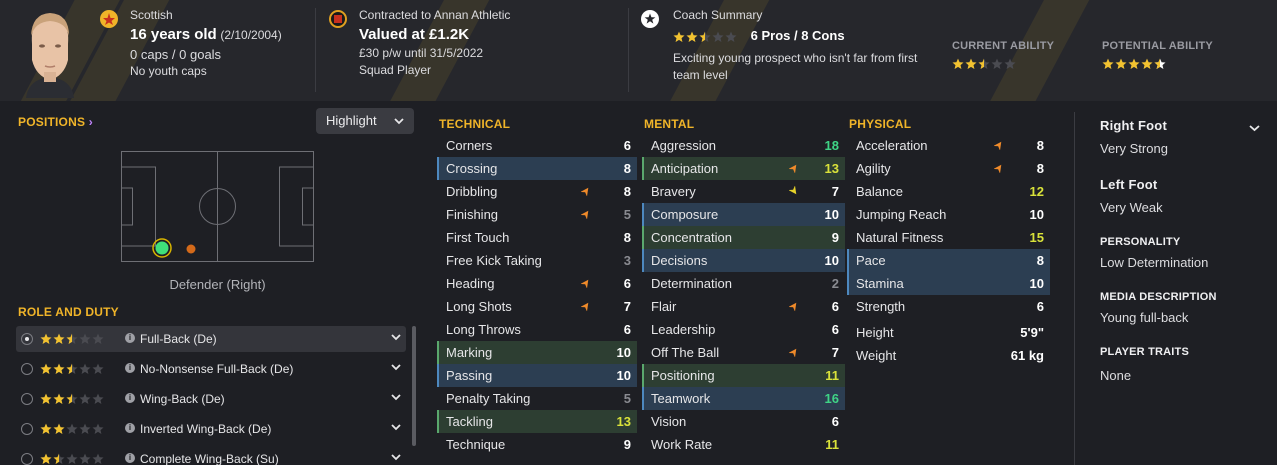 The width and height of the screenshot is (1277, 465). Describe the element at coordinates (537, 375) in the screenshot. I see `attribute-row: Passing 10` at that location.